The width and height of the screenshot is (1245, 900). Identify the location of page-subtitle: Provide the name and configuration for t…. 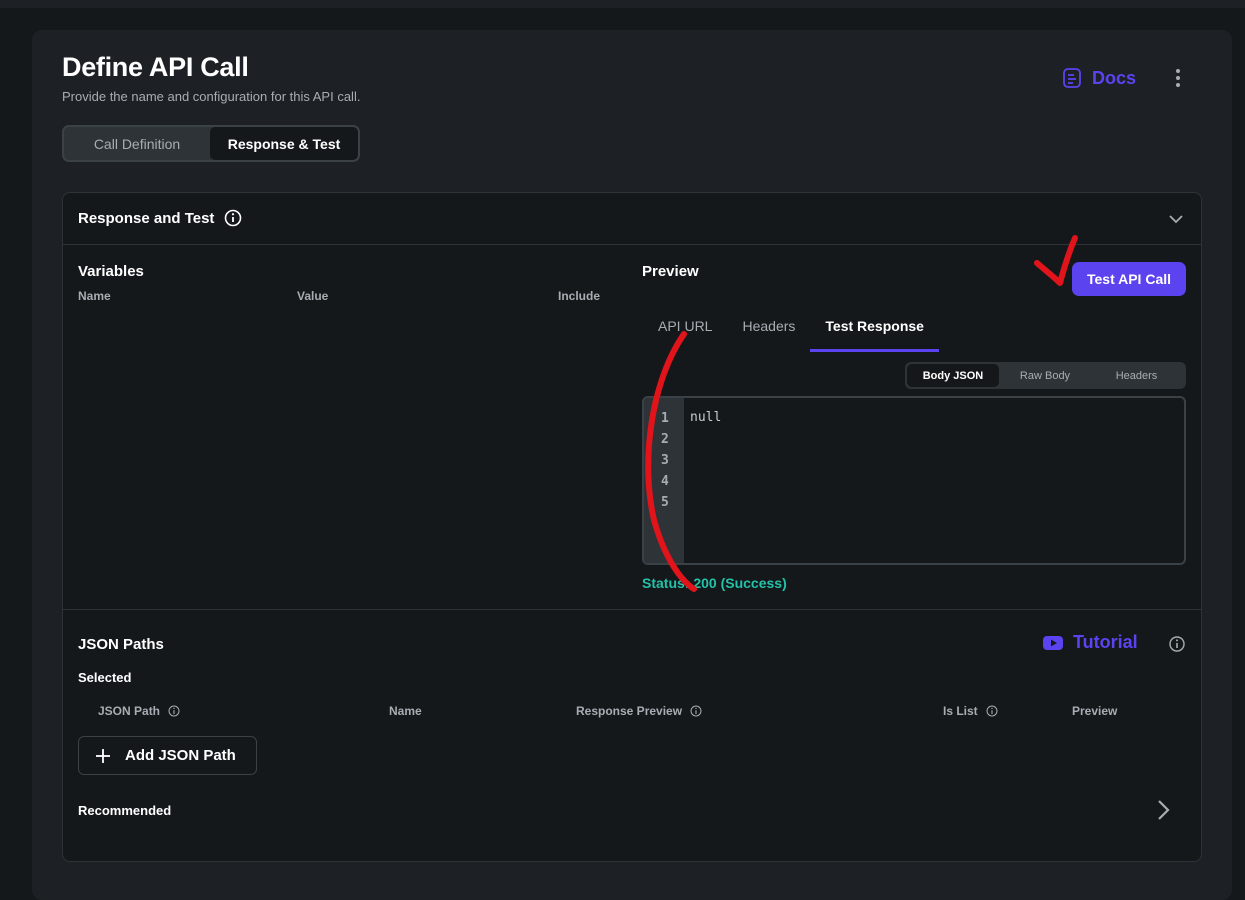
(211, 96).